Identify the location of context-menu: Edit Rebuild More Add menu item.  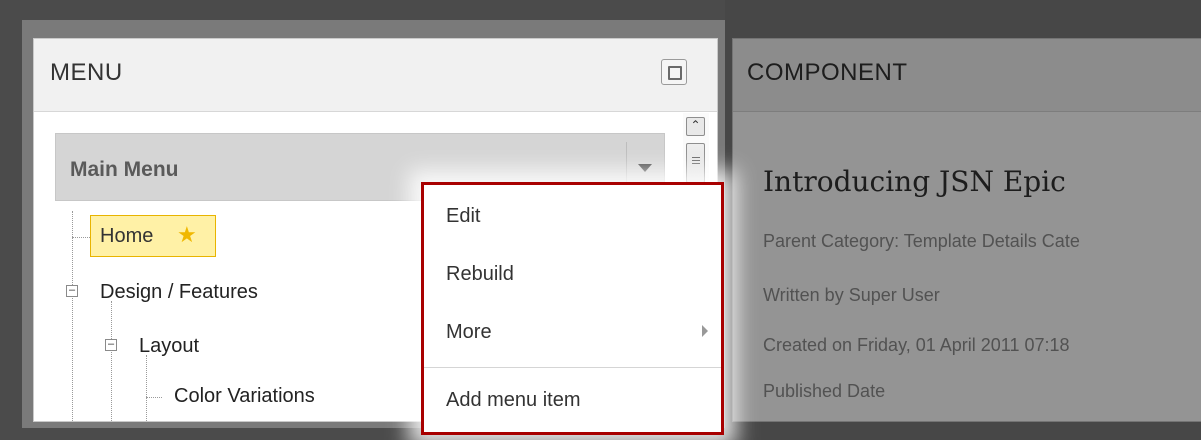
(572, 308).